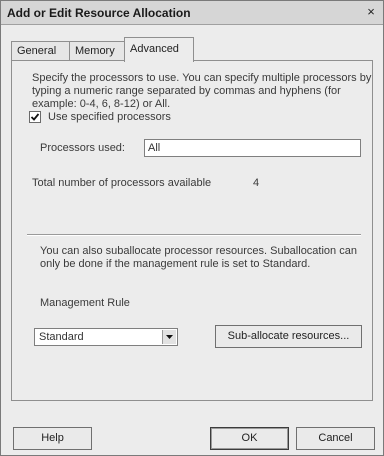  I want to click on processors-used-input, so click(252, 148).